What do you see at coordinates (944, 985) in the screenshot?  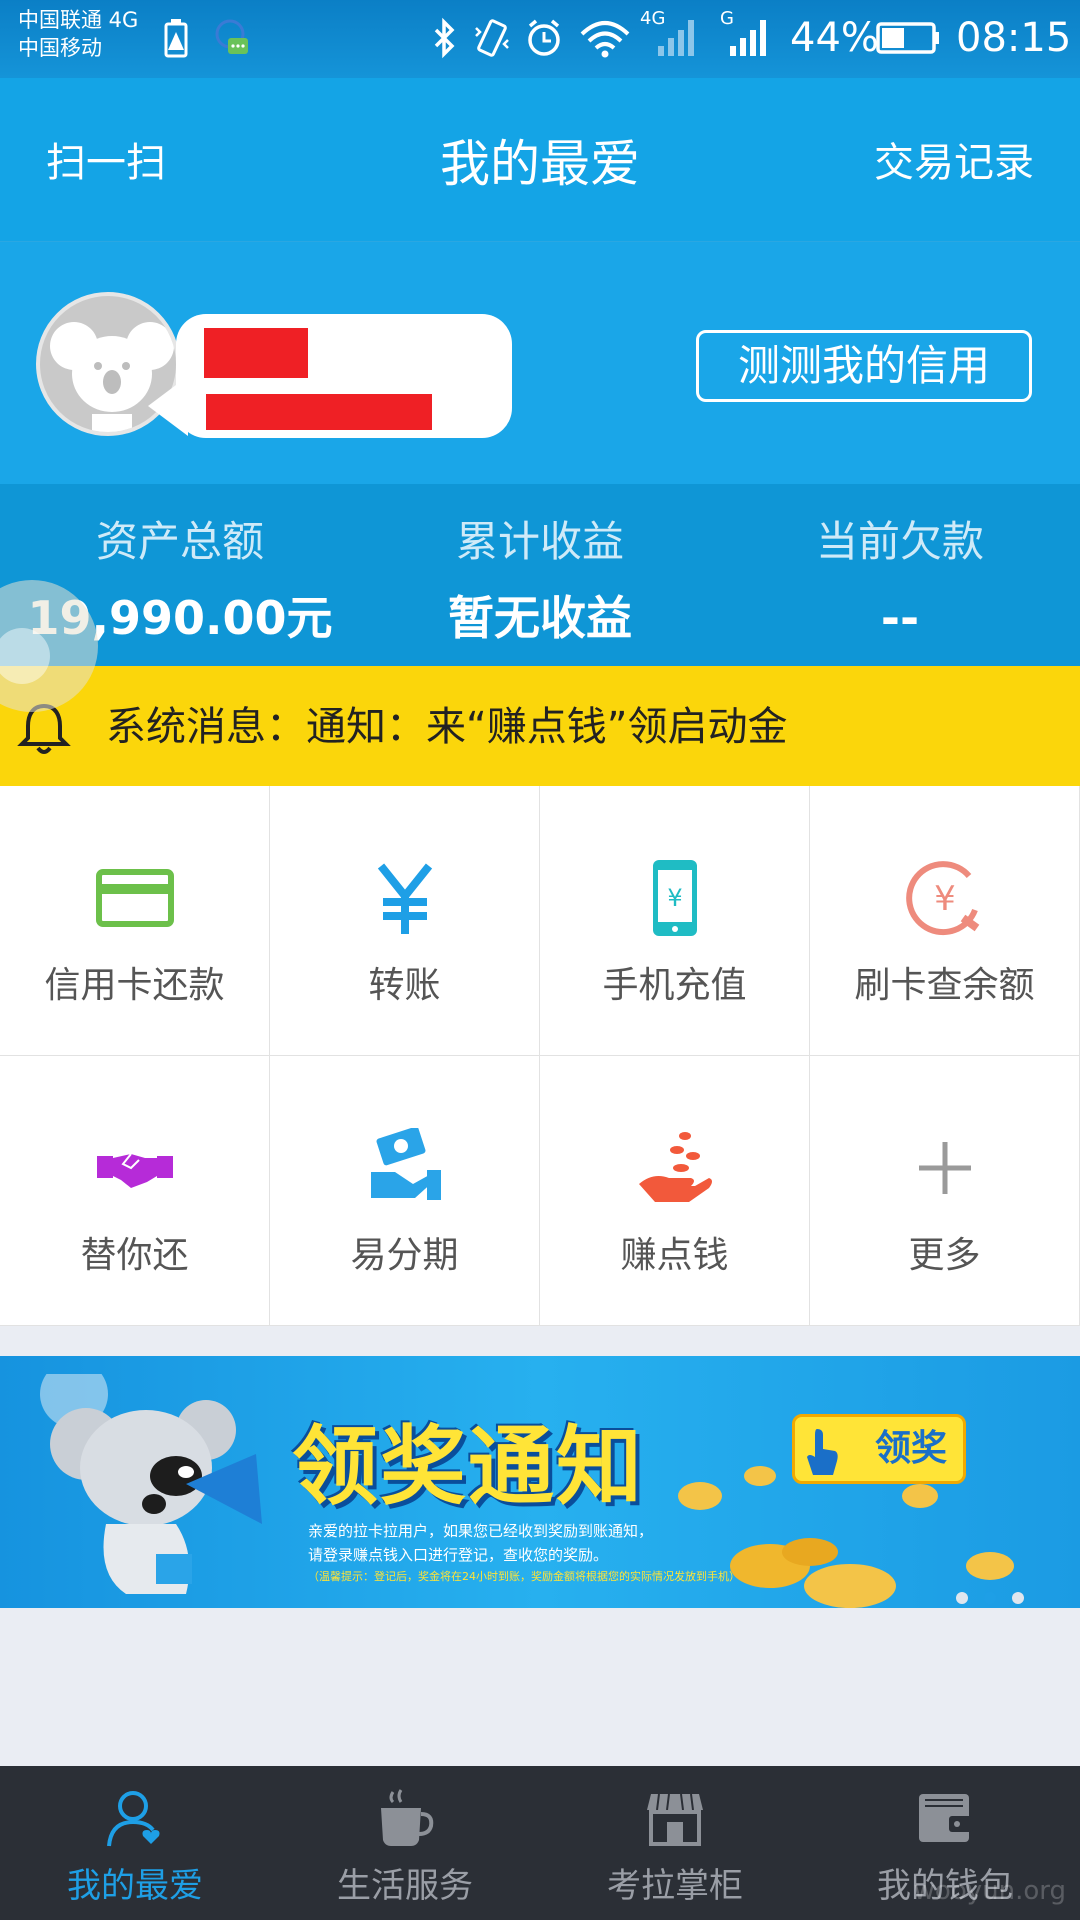 I see `service-label: 刷卡查余额` at bounding box center [944, 985].